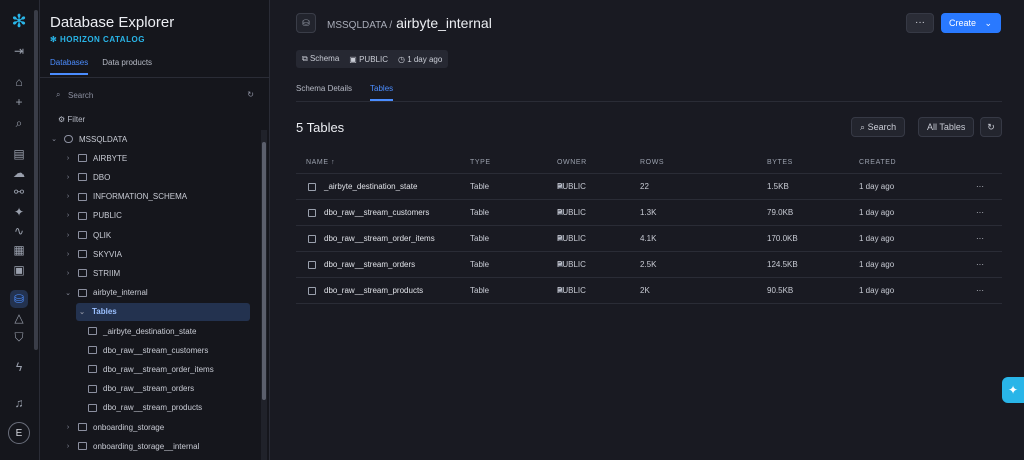  Describe the element at coordinates (312, 291) in the screenshot. I see `table-icon` at that location.